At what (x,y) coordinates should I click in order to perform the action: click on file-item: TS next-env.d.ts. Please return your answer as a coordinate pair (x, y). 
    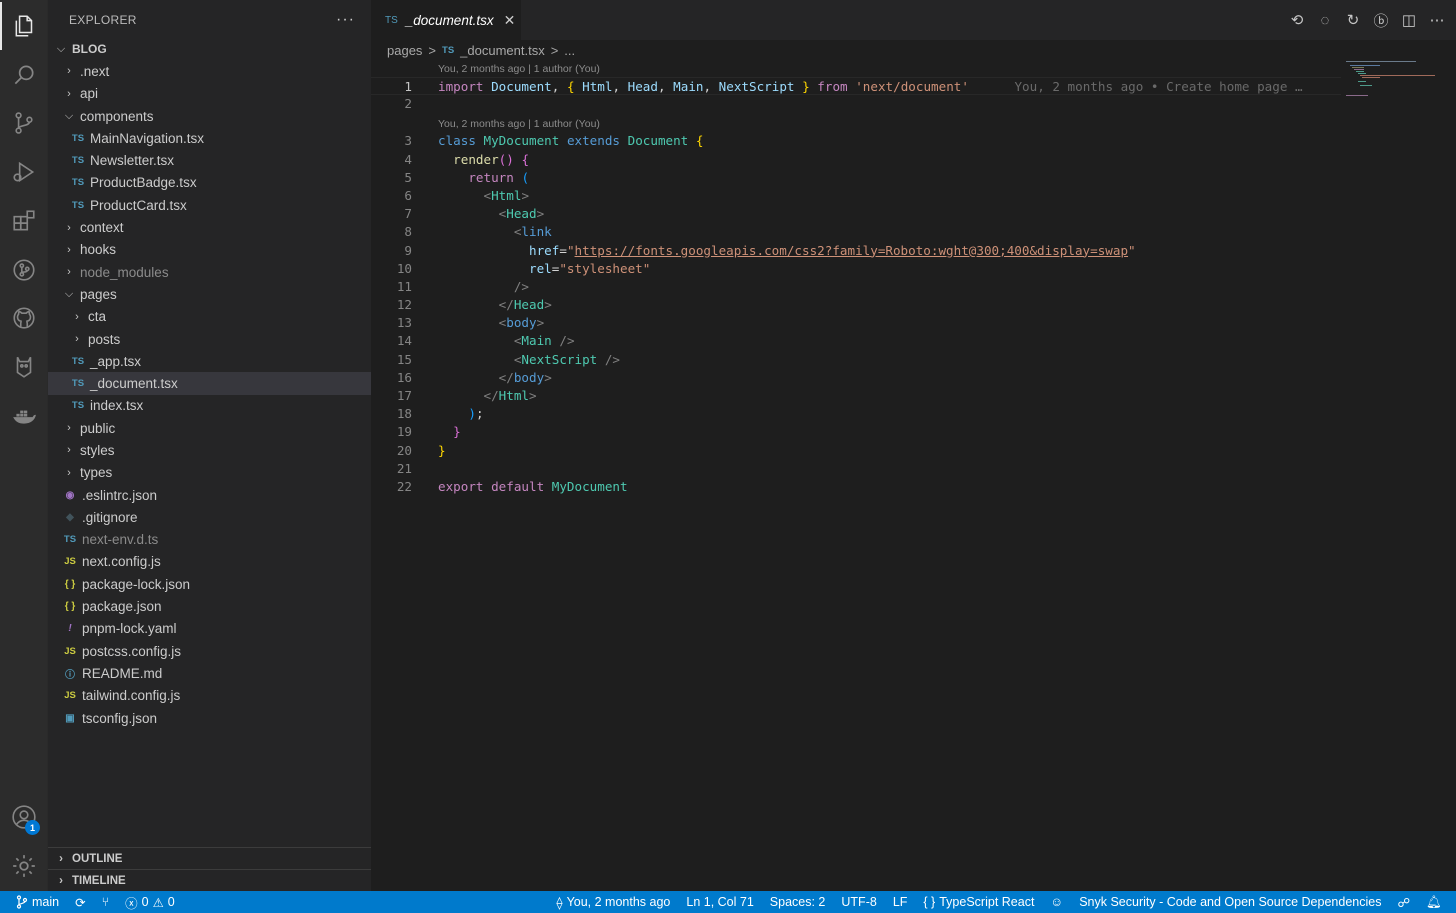
    Looking at the image, I should click on (209, 540).